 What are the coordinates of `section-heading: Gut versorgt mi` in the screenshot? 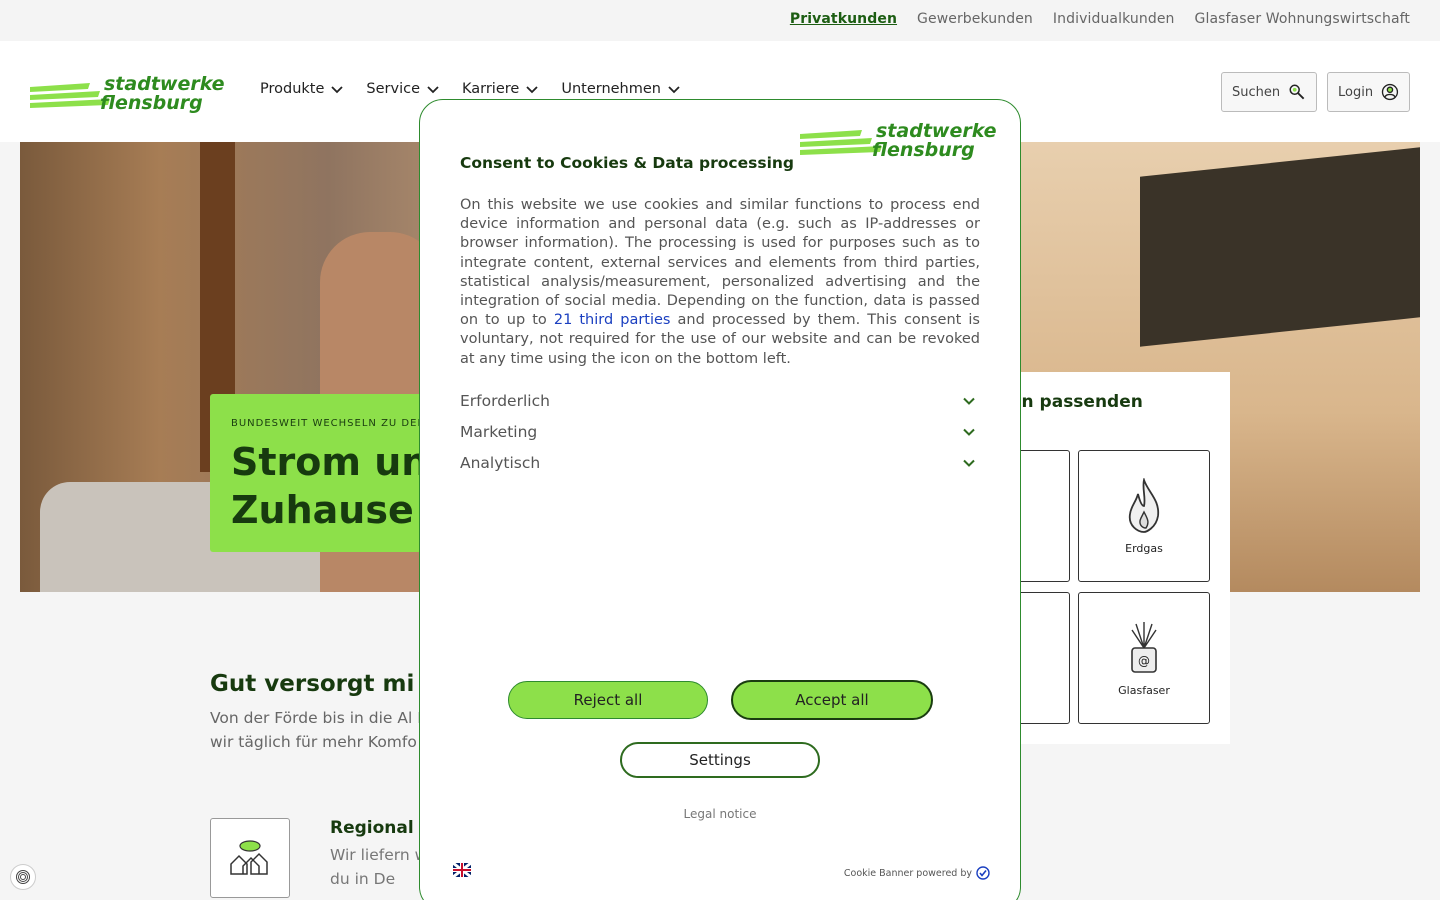 It's located at (312, 684).